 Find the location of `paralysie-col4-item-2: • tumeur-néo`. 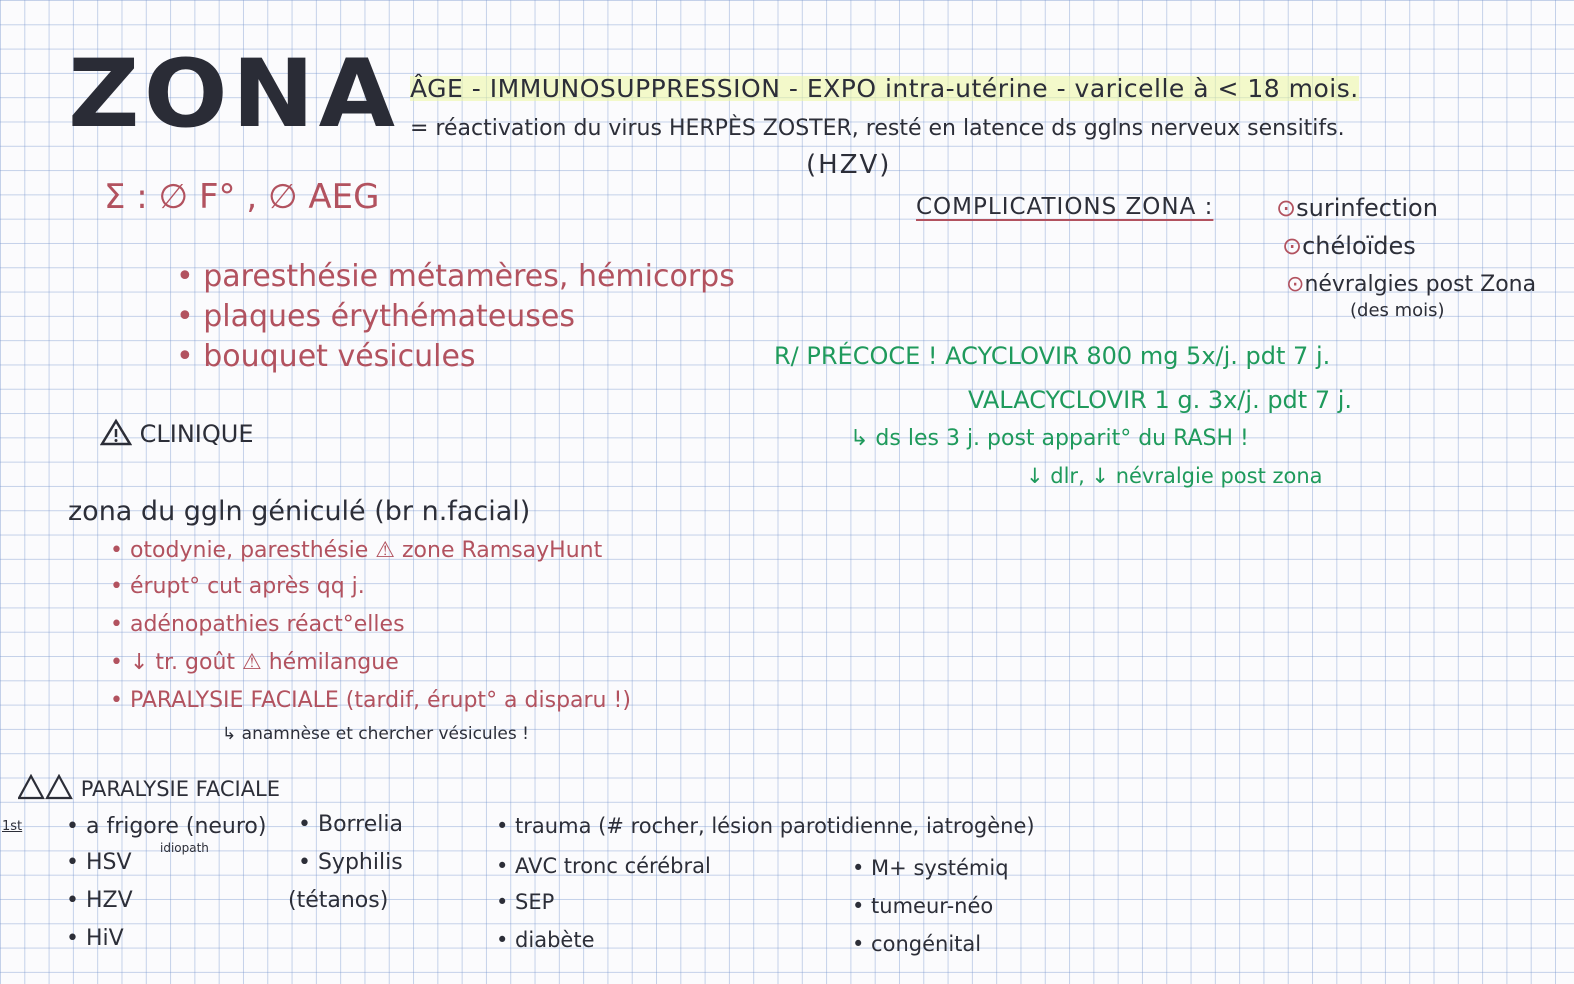

paralysie-col4-item-2: • tumeur-néo is located at coordinates (923, 906).